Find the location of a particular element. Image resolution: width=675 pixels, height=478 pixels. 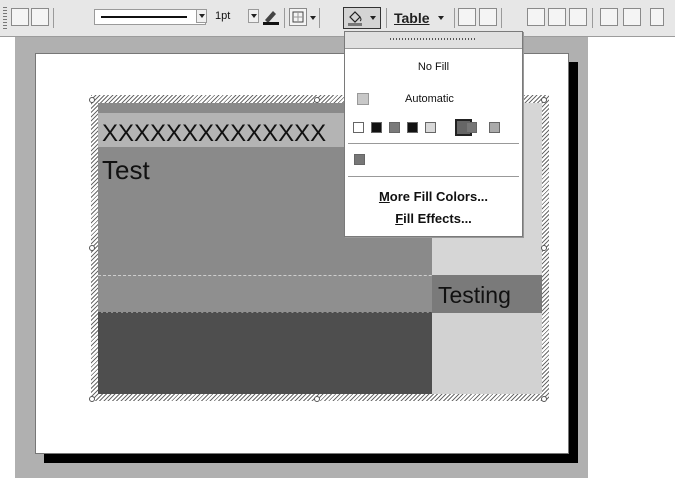

fill-color-button is located at coordinates (362, 18).